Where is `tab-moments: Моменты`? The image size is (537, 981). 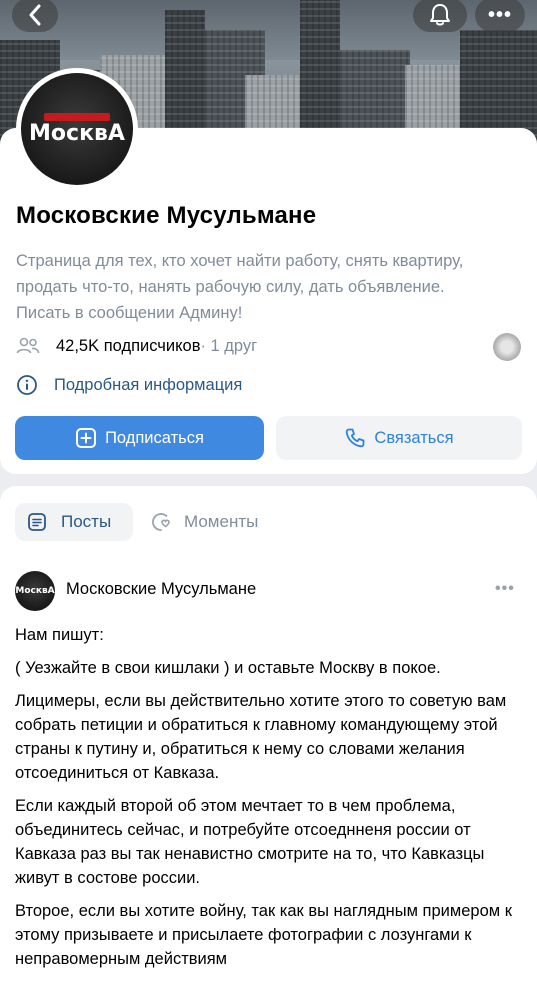 tab-moments: Моменты is located at coordinates (204, 522).